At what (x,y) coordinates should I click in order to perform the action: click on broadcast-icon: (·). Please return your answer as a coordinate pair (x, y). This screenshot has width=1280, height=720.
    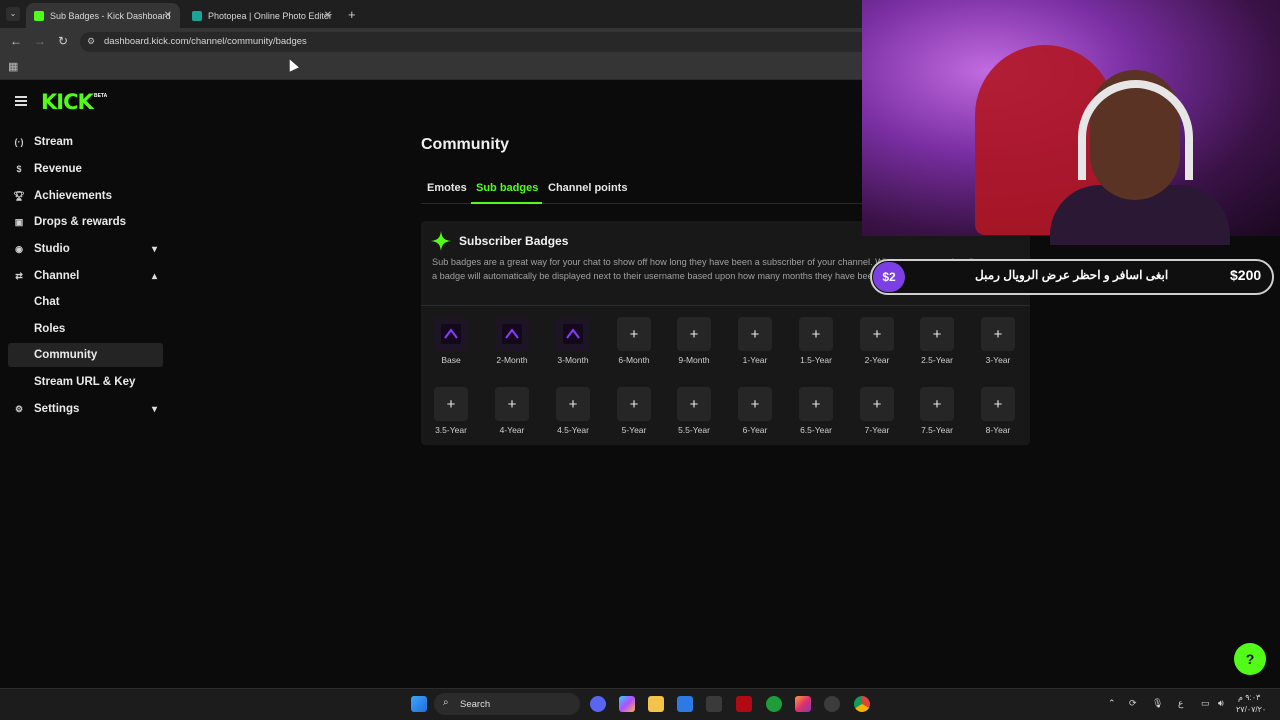
    Looking at the image, I should click on (19, 142).